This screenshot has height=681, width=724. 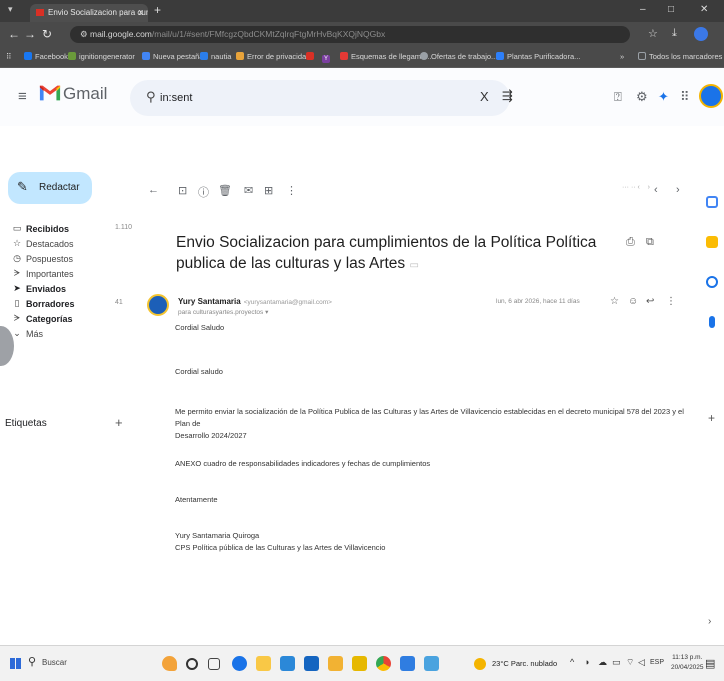 I want to click on settings-gear-icon: ⚙, so click(x=642, y=97).